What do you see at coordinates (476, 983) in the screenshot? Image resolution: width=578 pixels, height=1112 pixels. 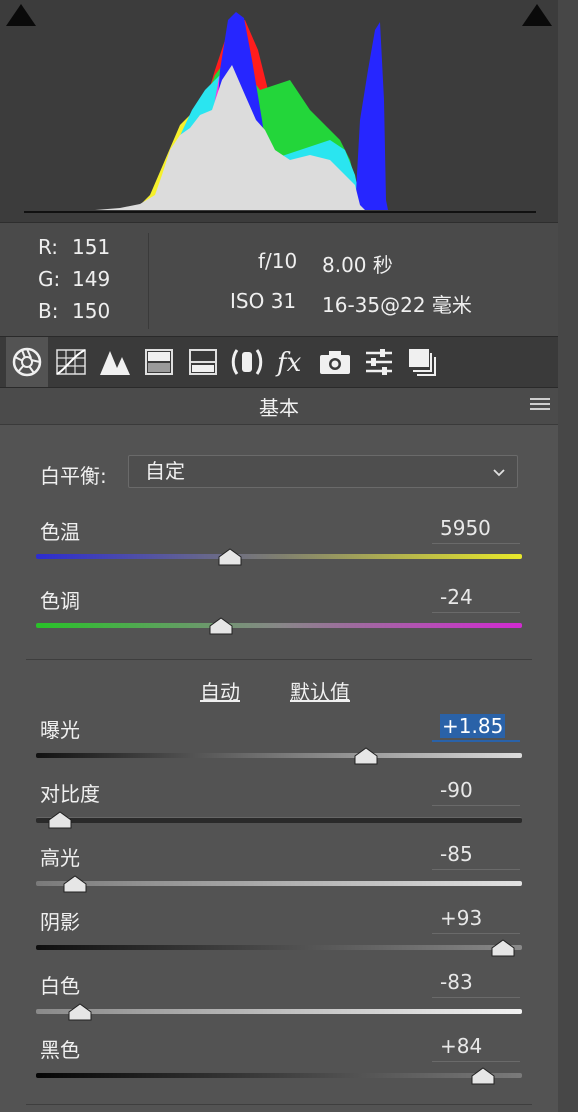 I see `whites-value-input: -83` at bounding box center [476, 983].